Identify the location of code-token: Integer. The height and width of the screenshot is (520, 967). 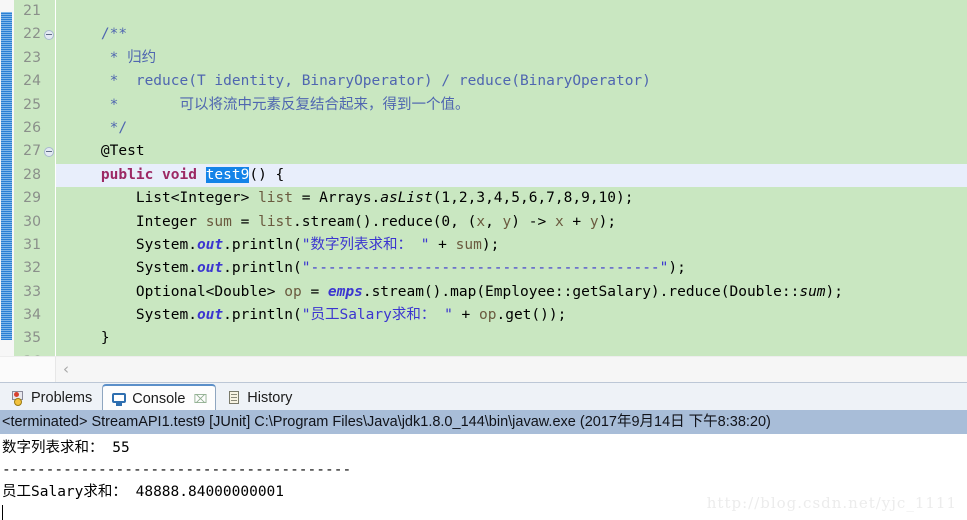
(136, 221).